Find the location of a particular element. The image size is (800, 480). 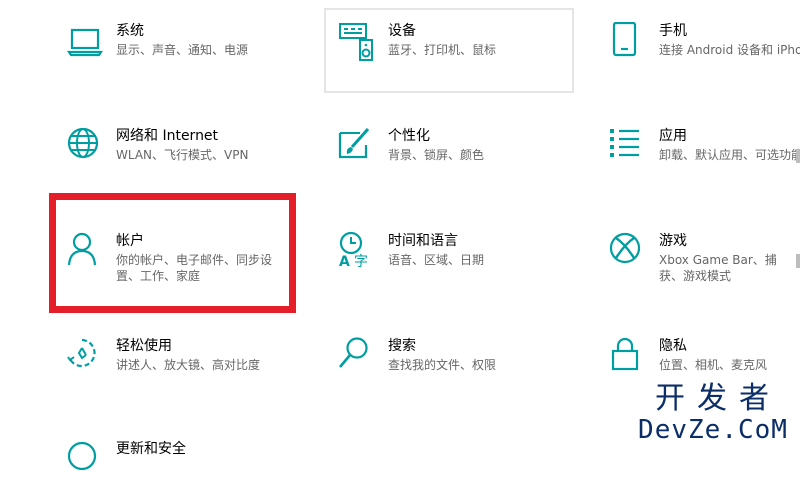

tile-title: 系统 is located at coordinates (130, 31).